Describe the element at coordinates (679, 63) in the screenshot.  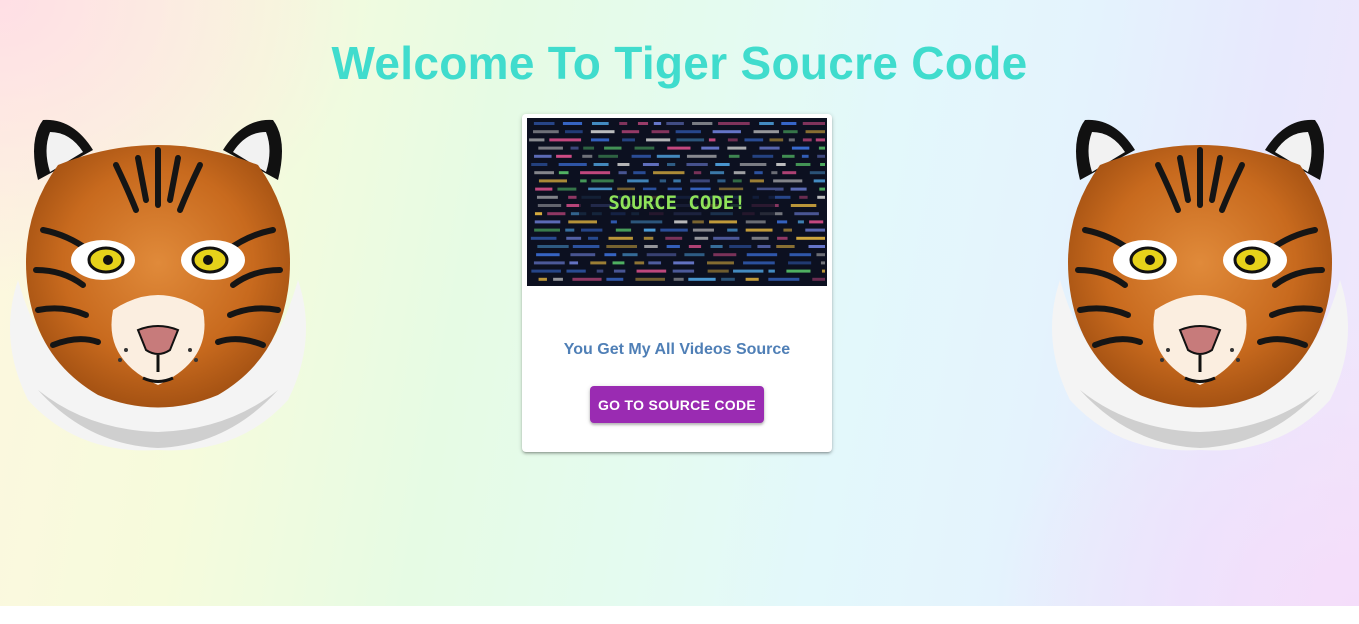
I see `page-title: Welcome To Tiger Soucre Code` at that location.